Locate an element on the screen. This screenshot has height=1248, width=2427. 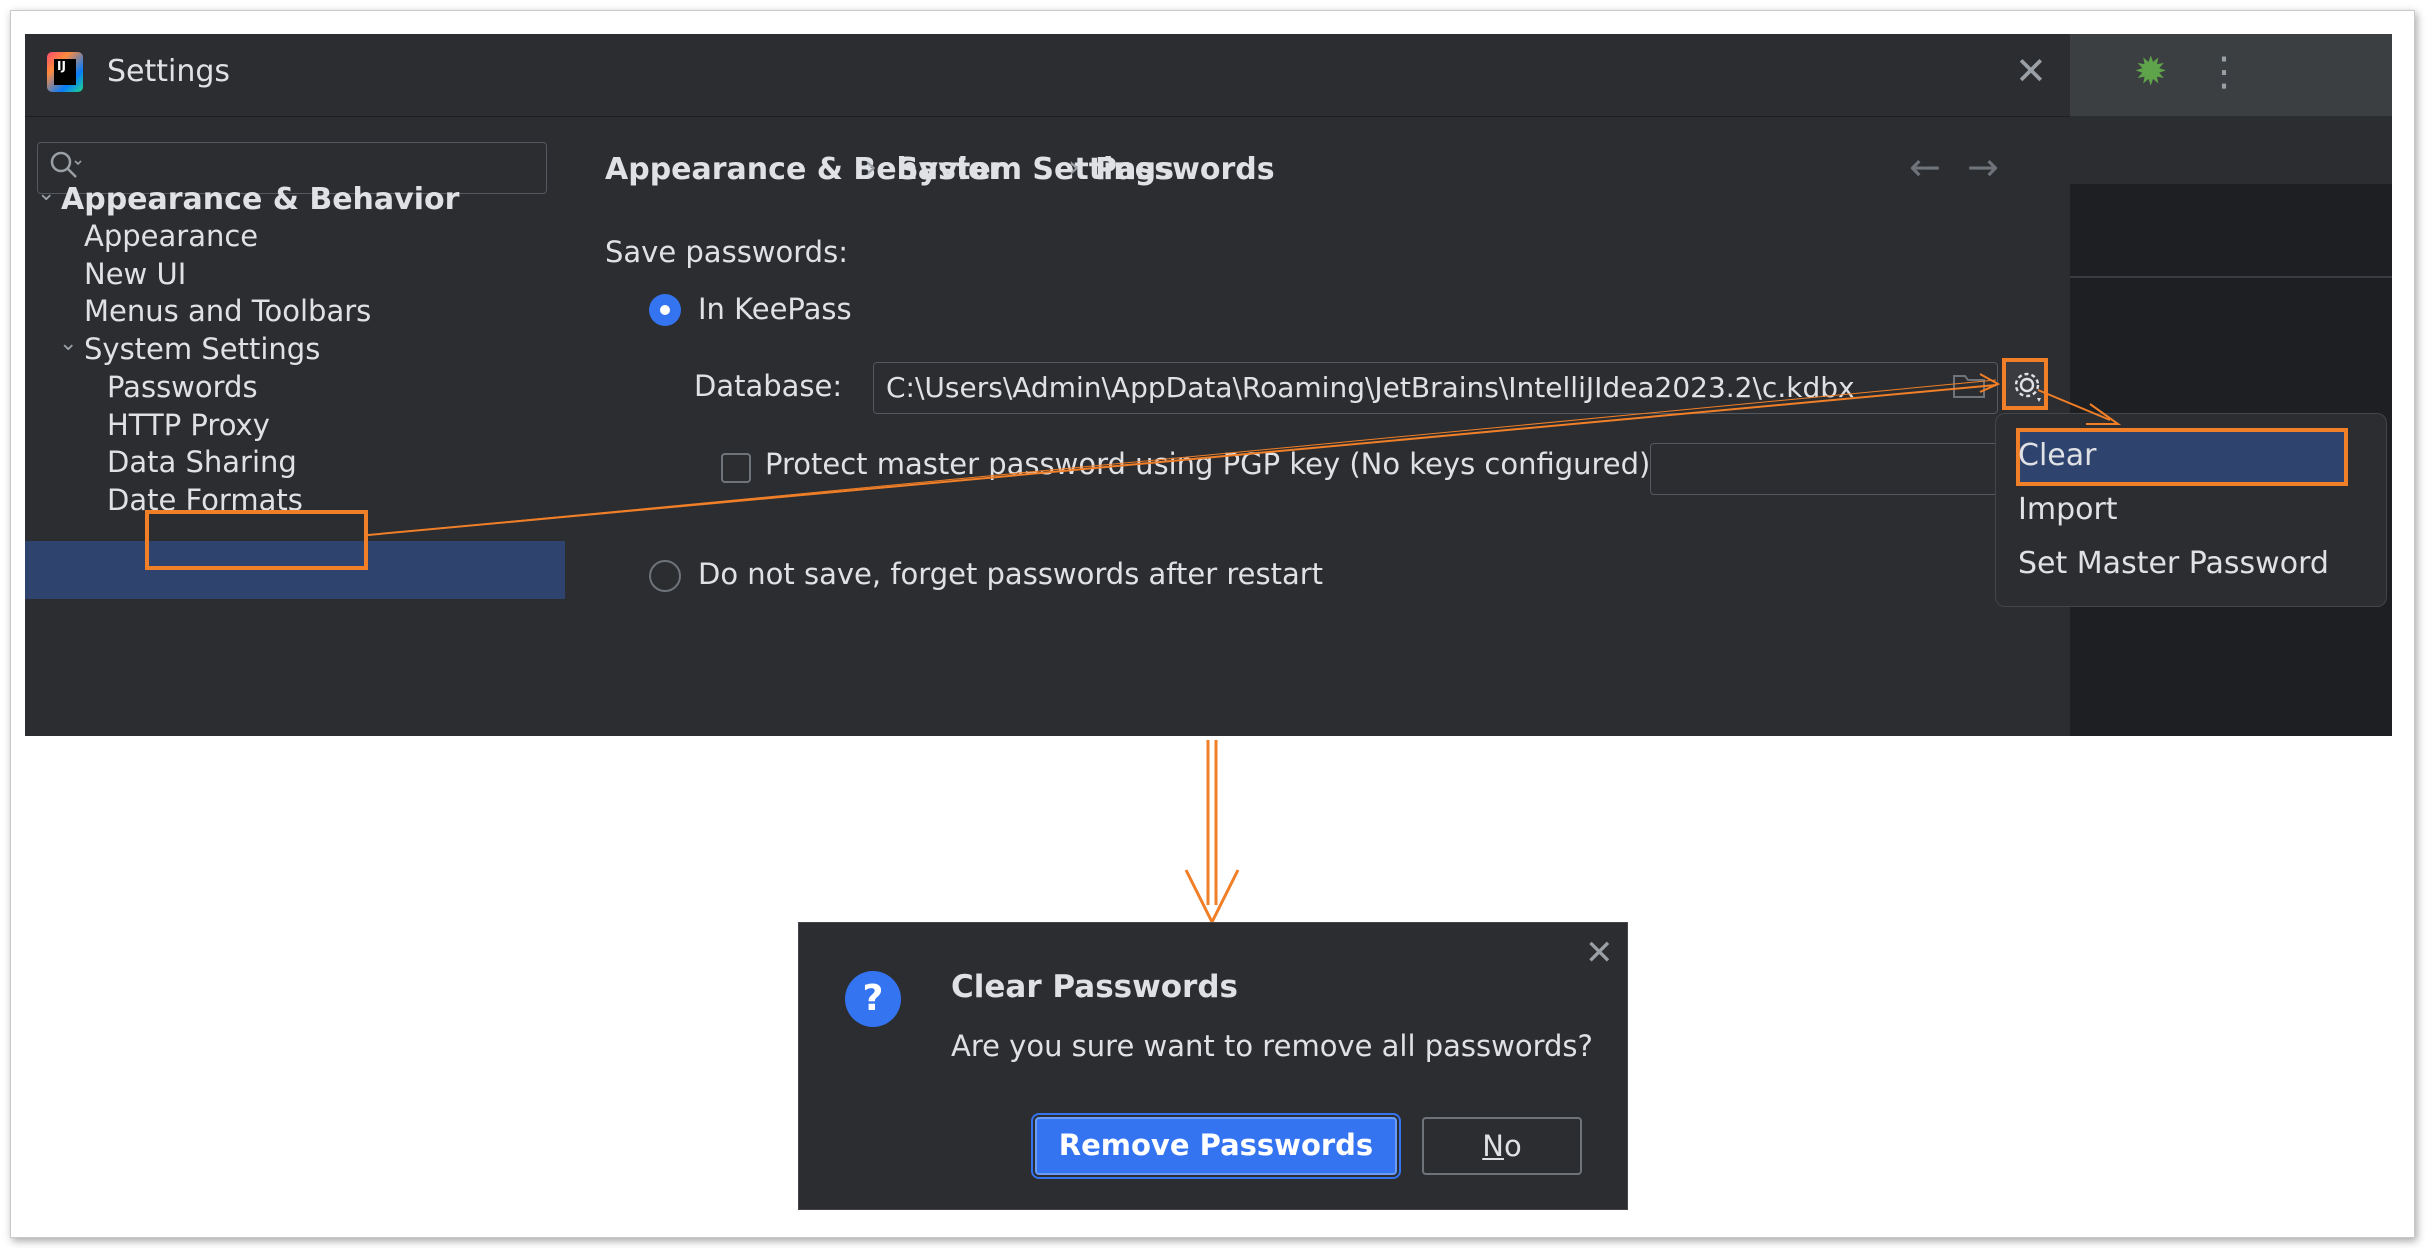
no-button: No is located at coordinates (1502, 1146).